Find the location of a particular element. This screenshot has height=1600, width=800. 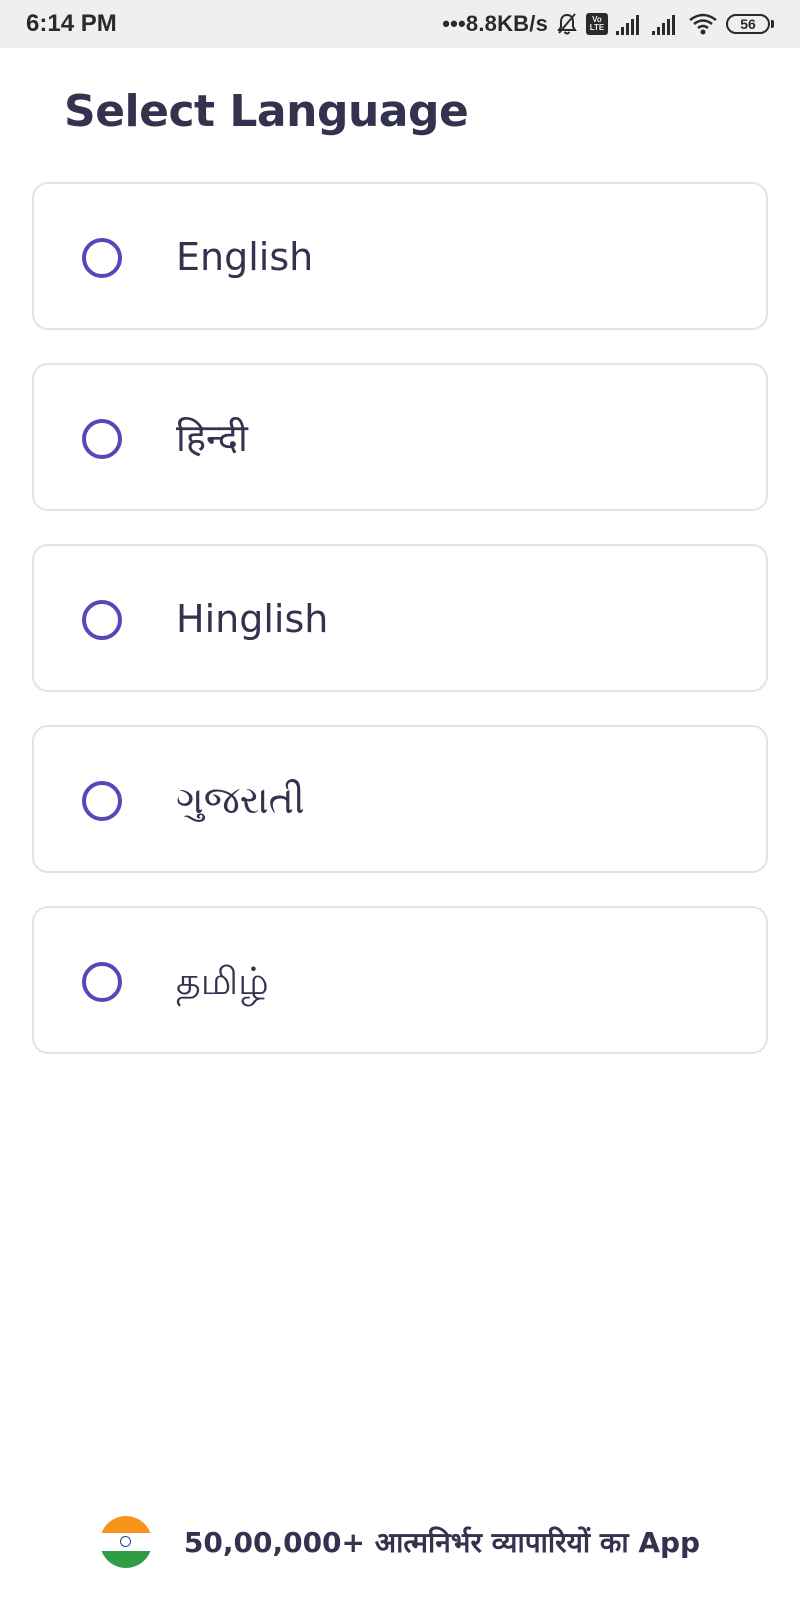

wifi-icon is located at coordinates (703, 24).